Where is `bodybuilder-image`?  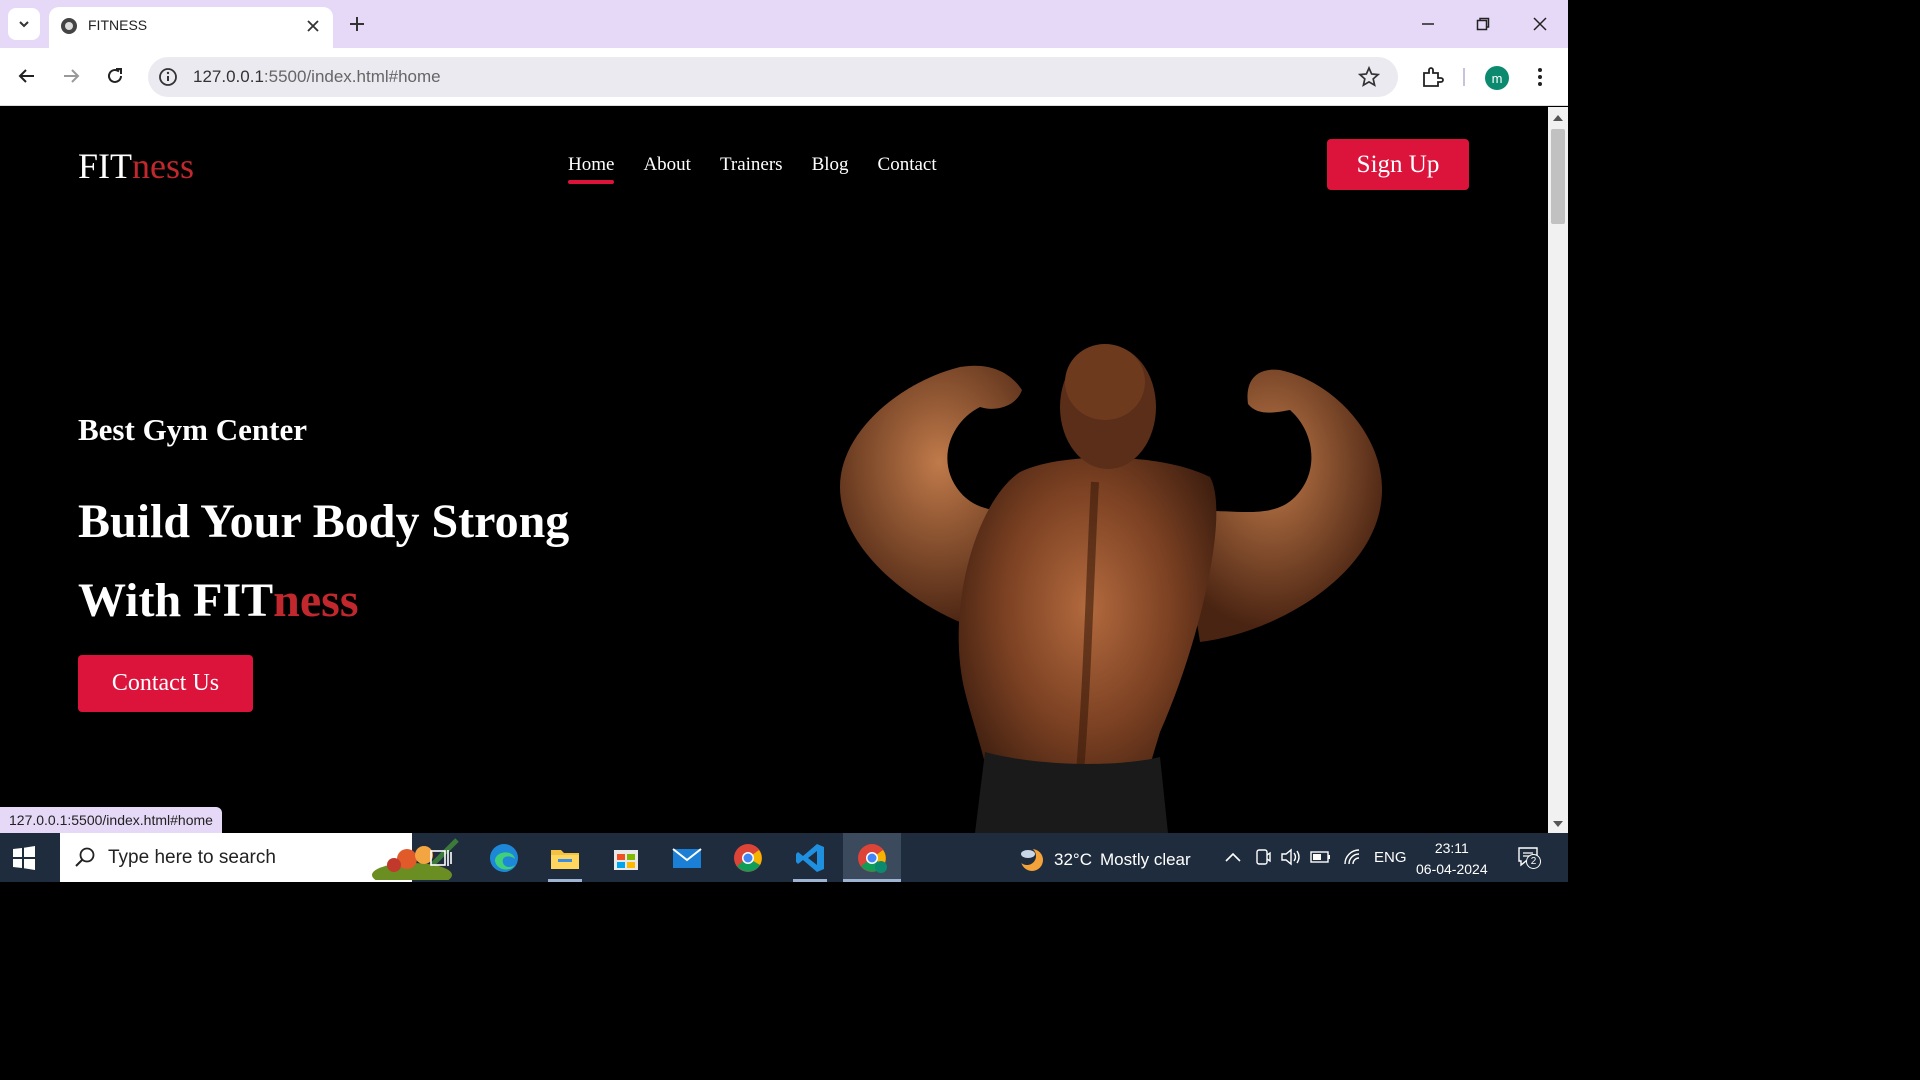 bodybuilder-image is located at coordinates (1111, 588).